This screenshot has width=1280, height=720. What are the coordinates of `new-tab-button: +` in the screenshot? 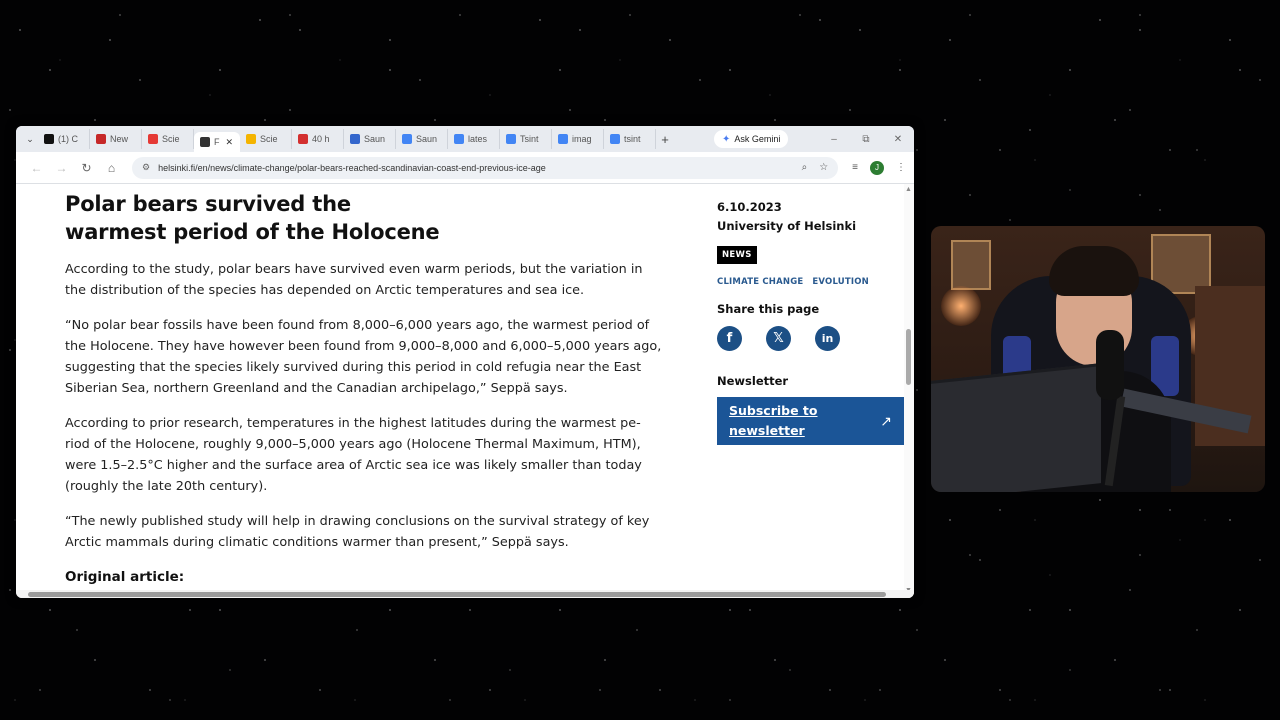 It's located at (665, 139).